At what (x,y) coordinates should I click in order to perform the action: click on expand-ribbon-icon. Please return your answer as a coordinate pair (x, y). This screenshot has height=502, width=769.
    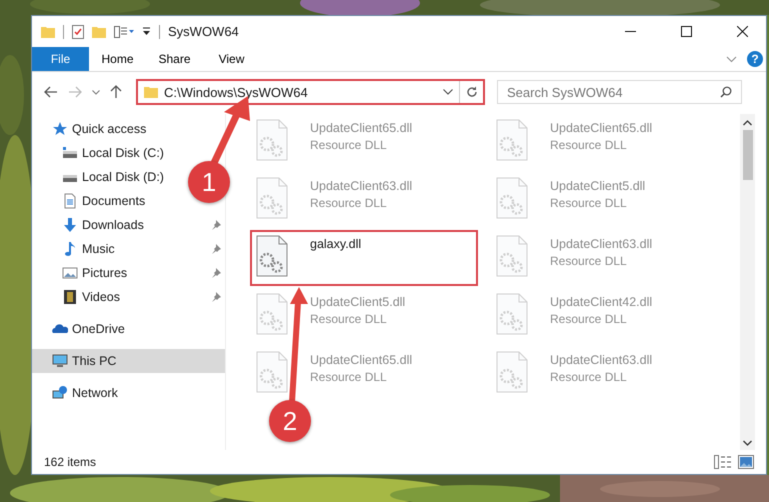
    Looking at the image, I should click on (731, 59).